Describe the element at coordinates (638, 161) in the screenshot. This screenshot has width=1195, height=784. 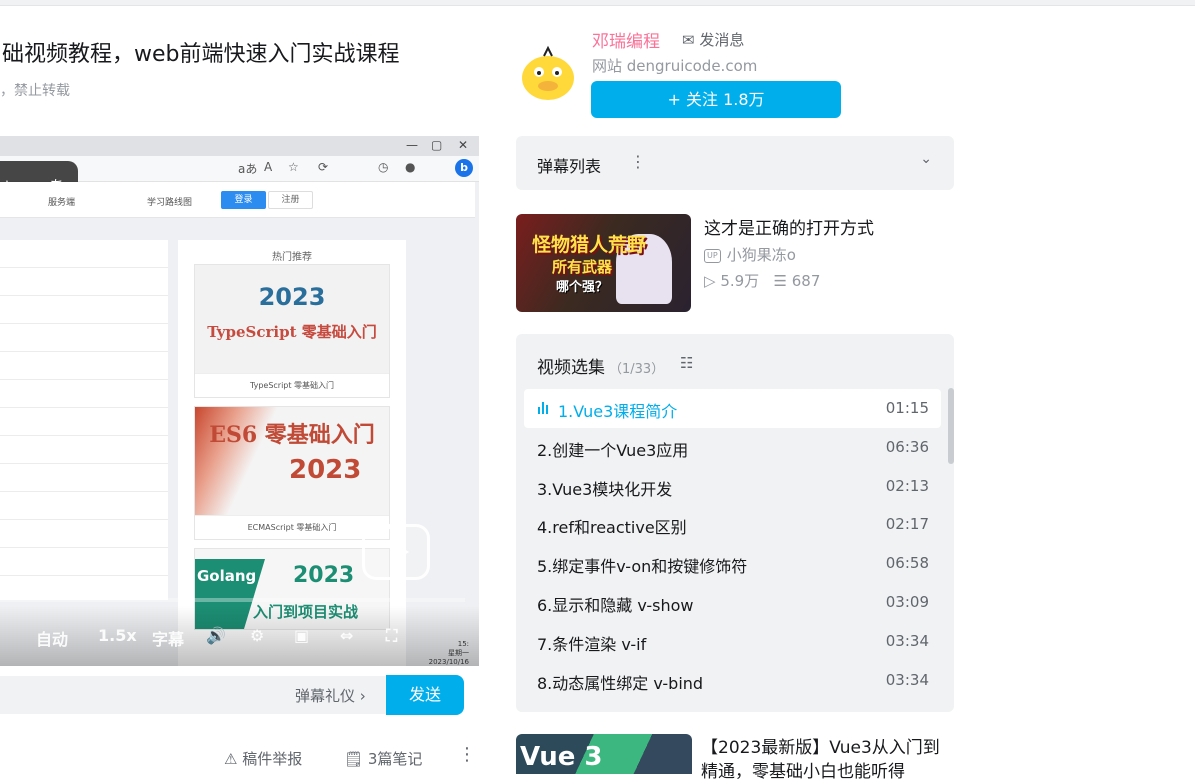
I see `more-options-icon: ⋮` at that location.